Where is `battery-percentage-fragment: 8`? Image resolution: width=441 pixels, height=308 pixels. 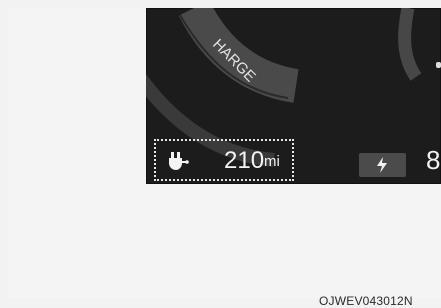 battery-percentage-fragment: 8 is located at coordinates (433, 160).